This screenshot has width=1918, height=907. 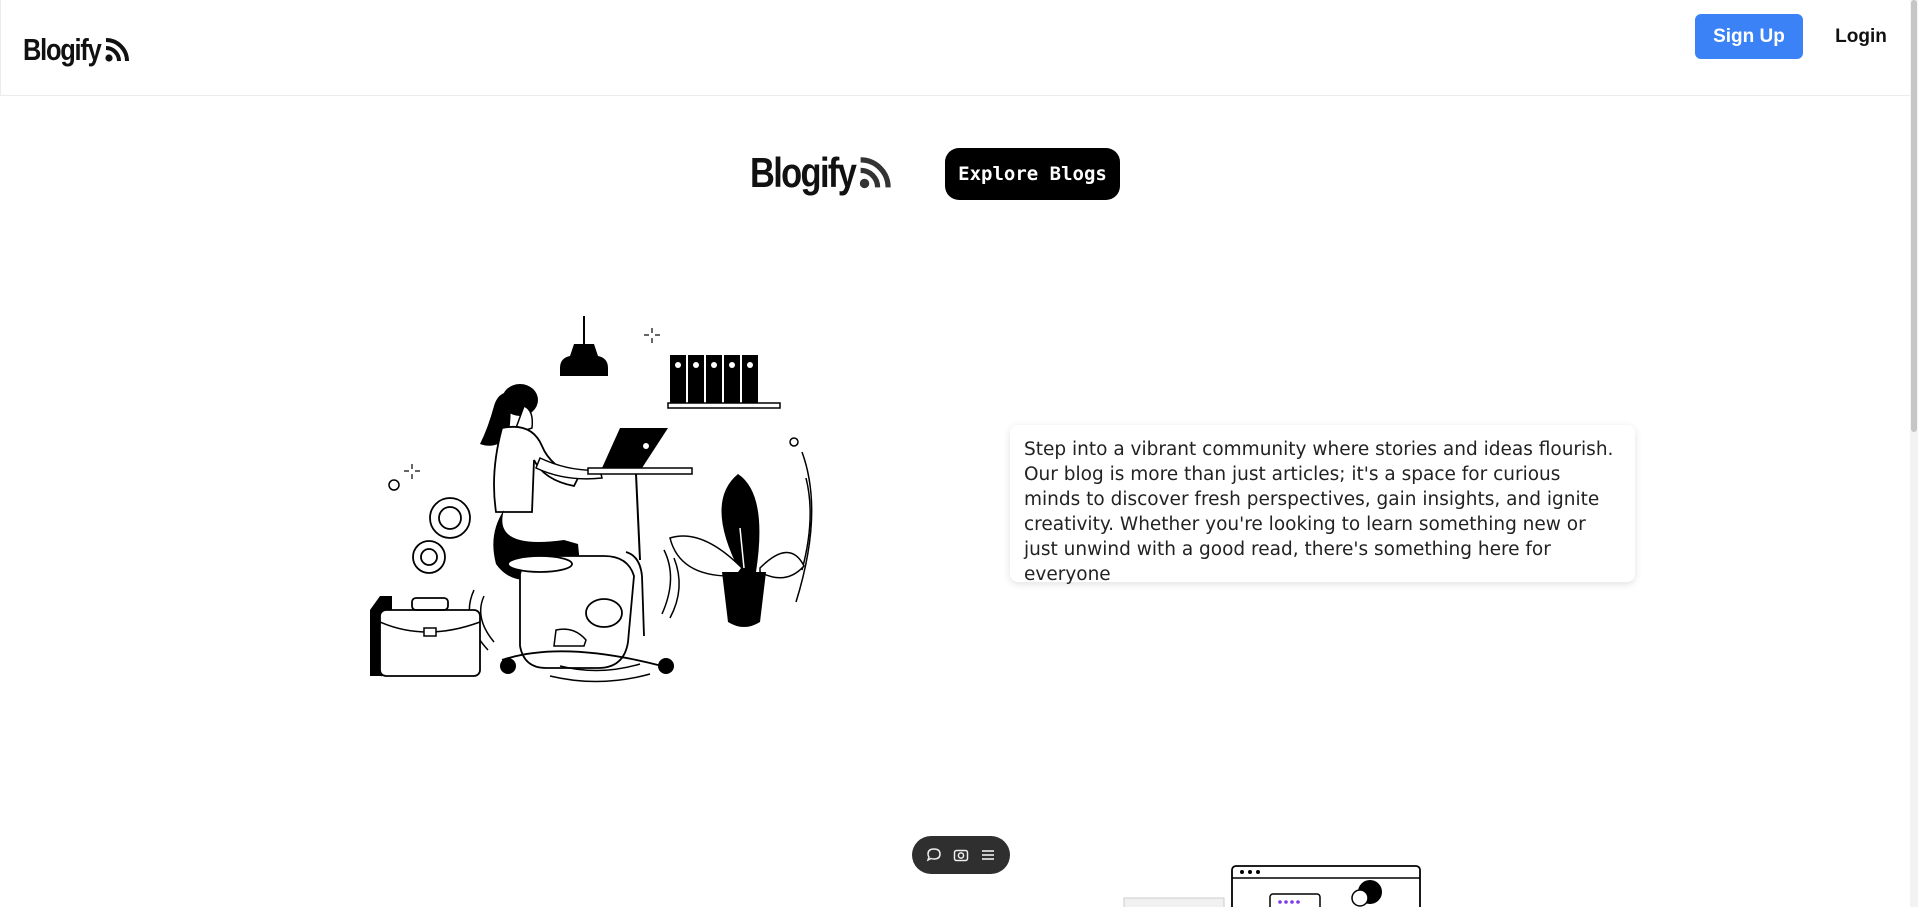 I want to click on hero-logo: Blogify, so click(x=821, y=173).